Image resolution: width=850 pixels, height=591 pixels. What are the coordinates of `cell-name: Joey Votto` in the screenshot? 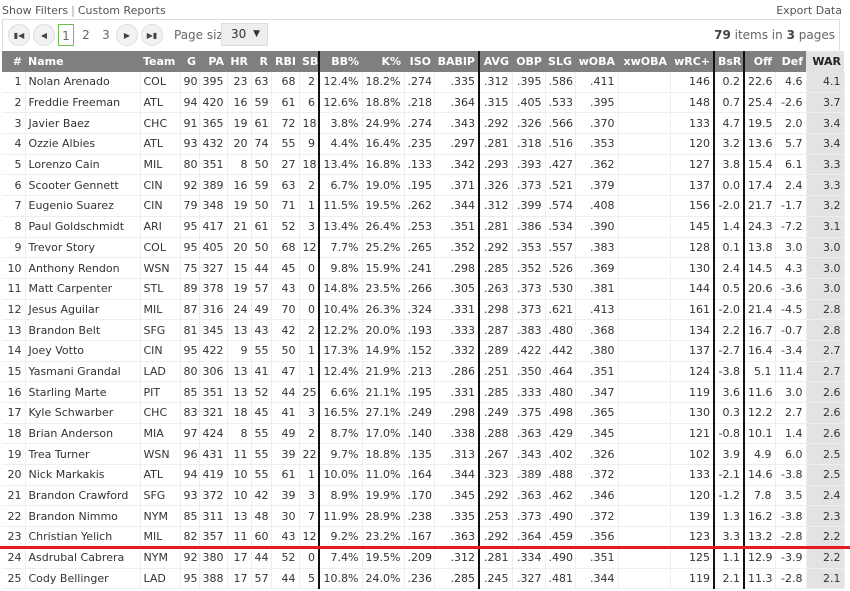 It's located at (83, 351).